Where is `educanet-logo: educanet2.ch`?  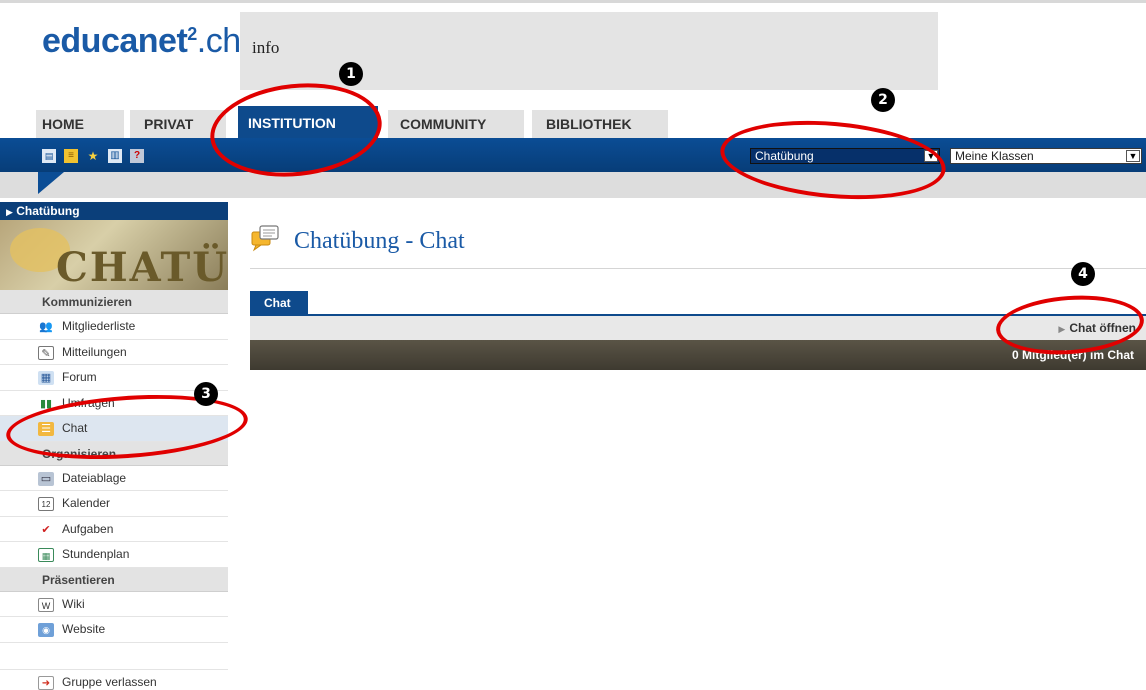 educanet-logo: educanet2.ch is located at coordinates (141, 41).